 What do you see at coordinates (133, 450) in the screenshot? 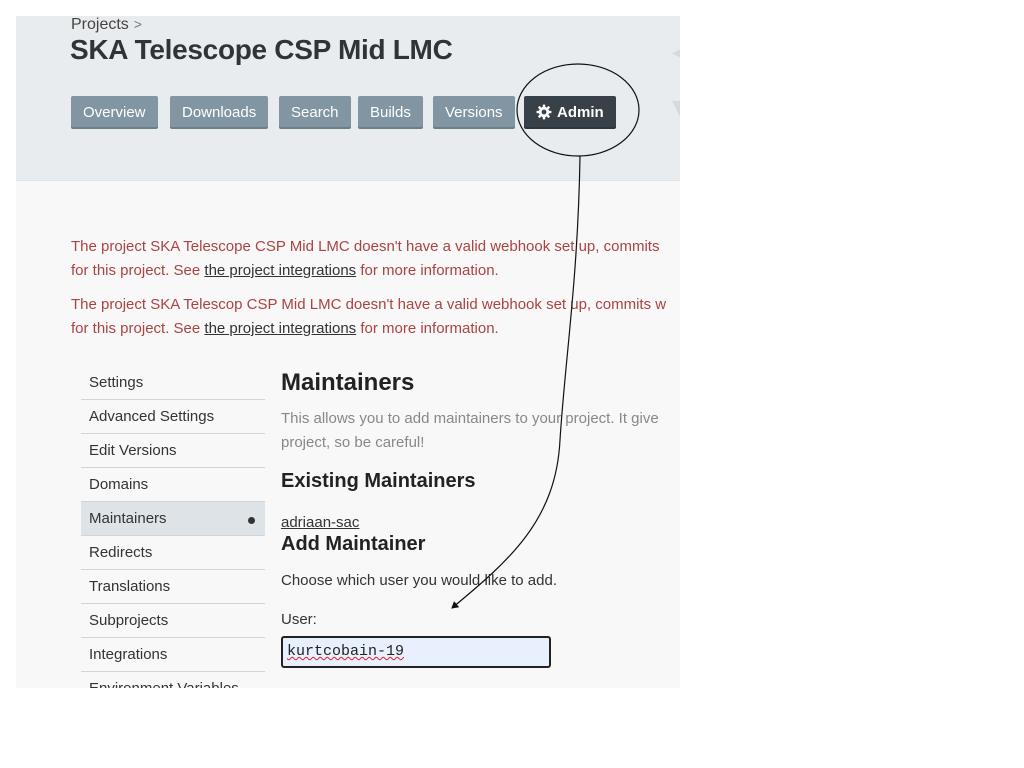
I see `sidebar-item-label: Edit Versions` at bounding box center [133, 450].